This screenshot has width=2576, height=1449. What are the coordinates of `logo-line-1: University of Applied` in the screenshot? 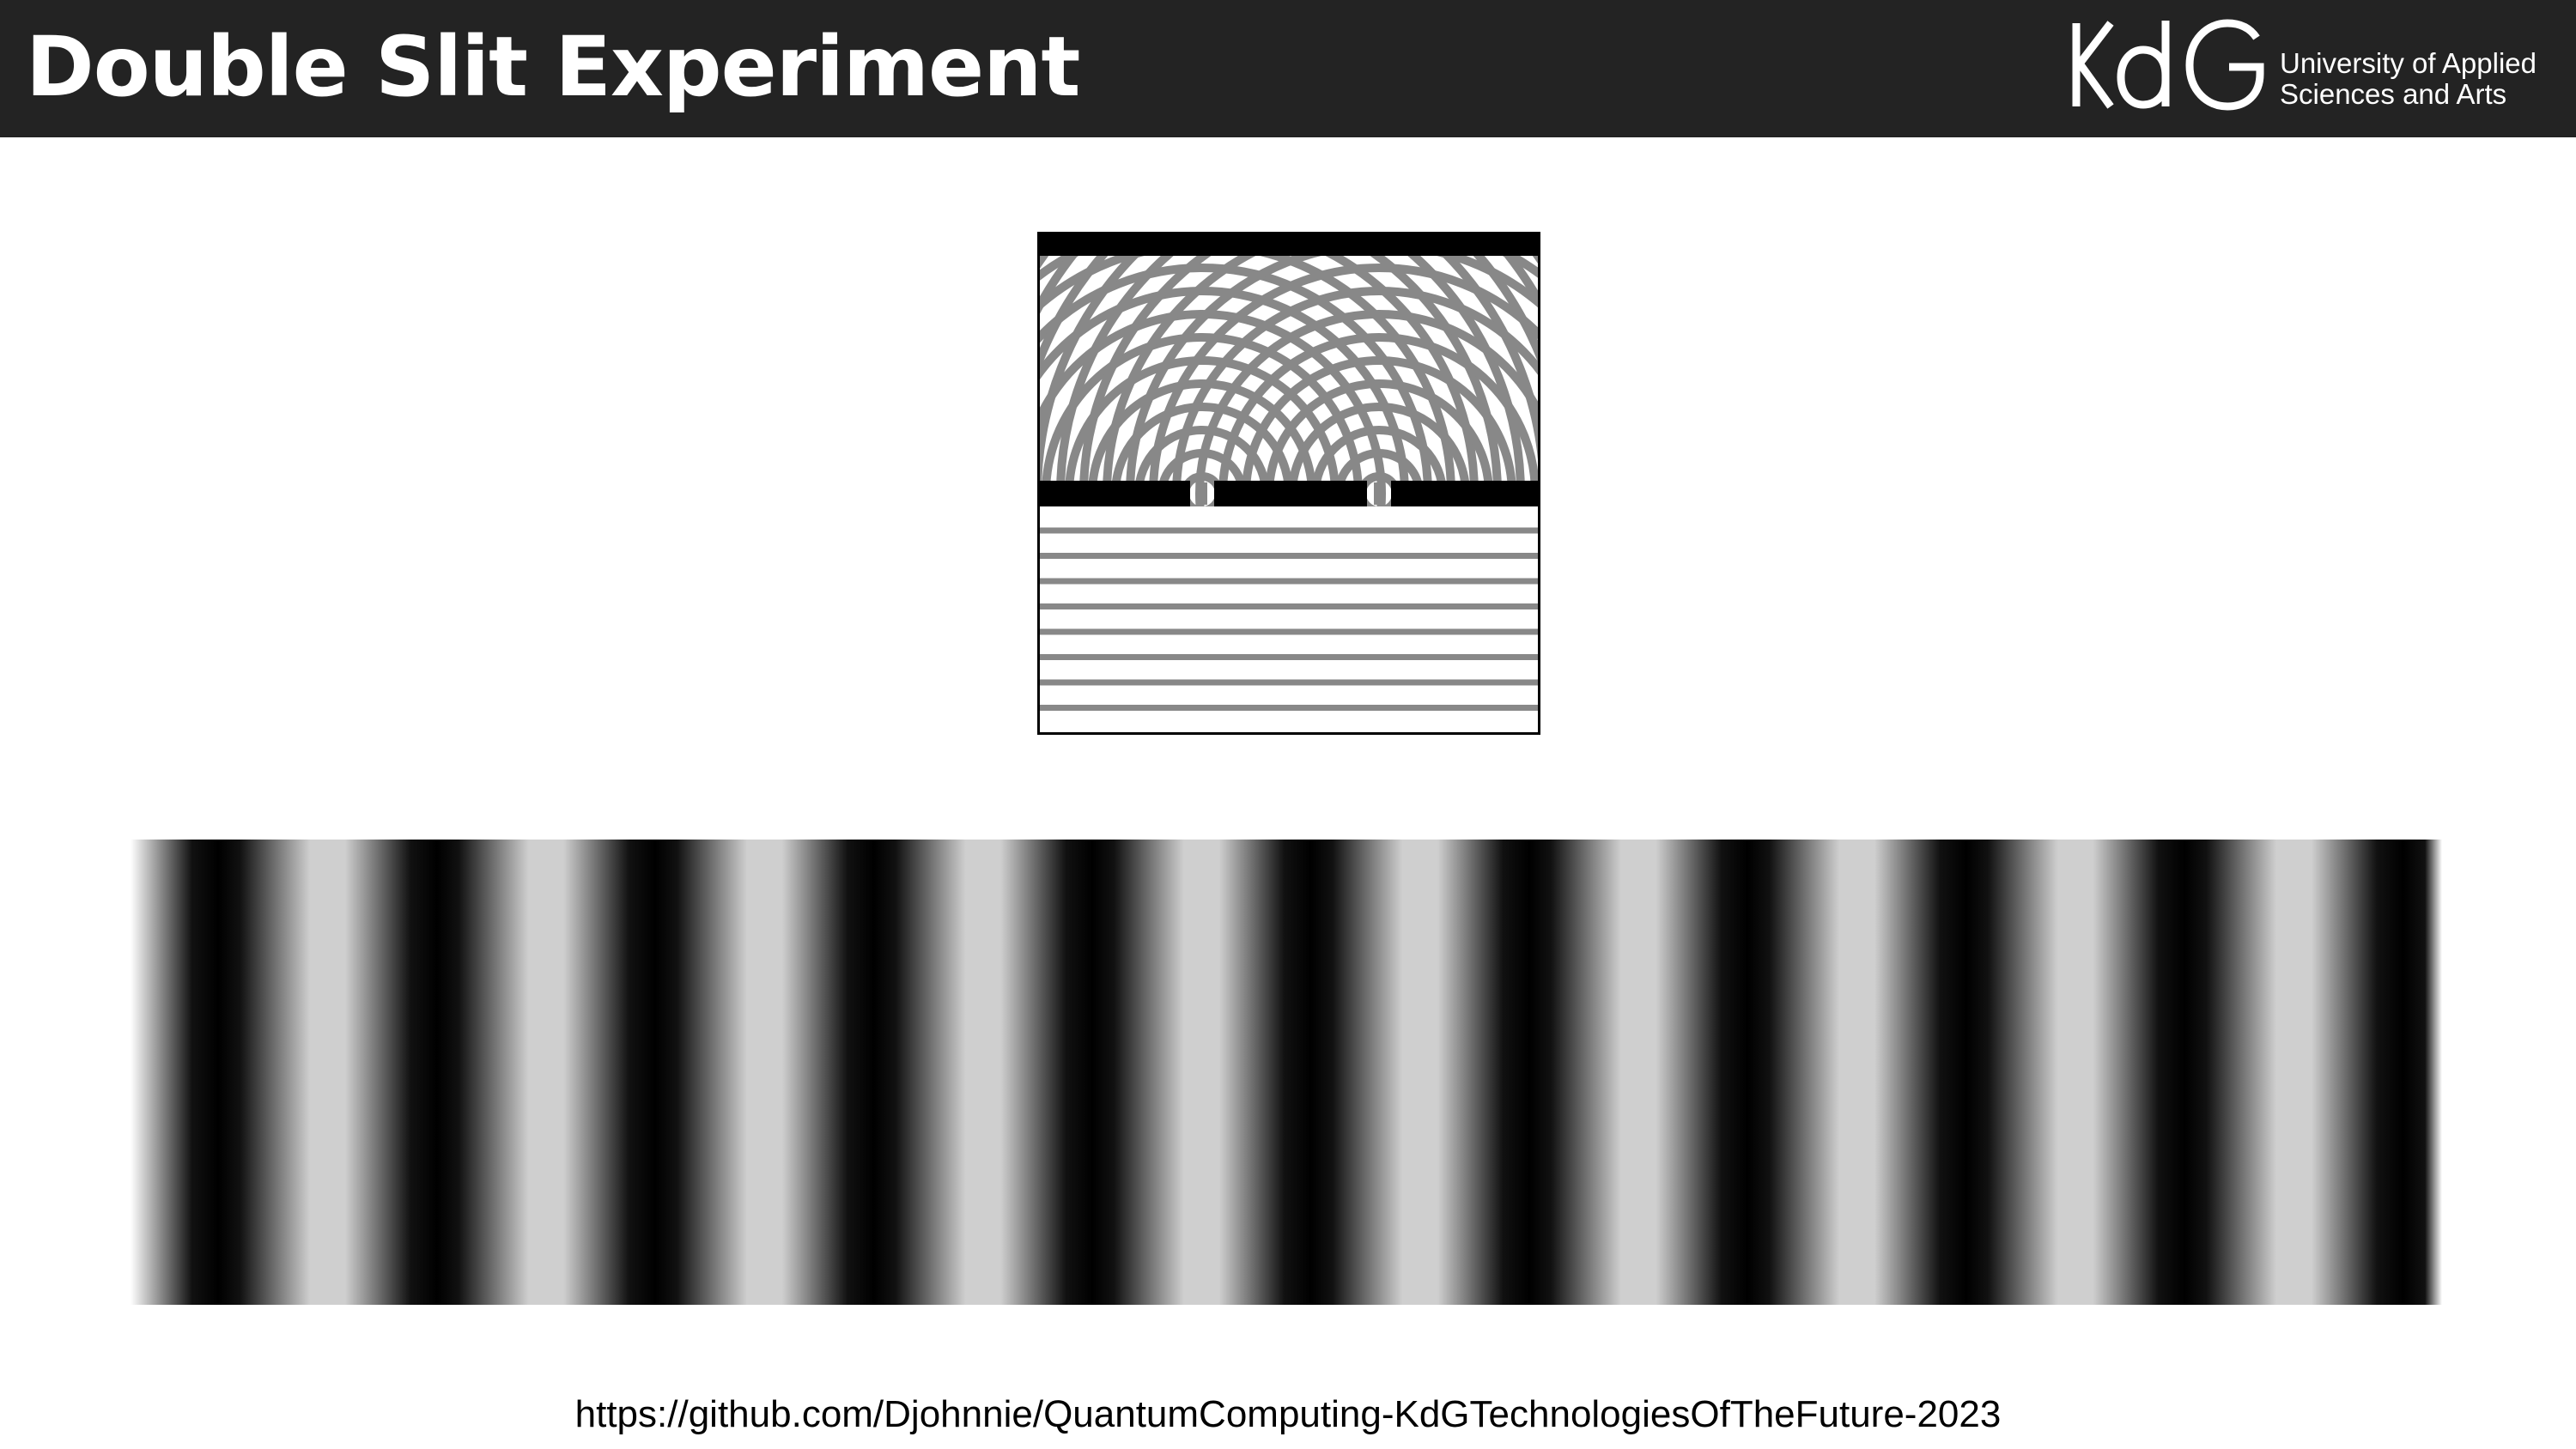 It's located at (2408, 63).